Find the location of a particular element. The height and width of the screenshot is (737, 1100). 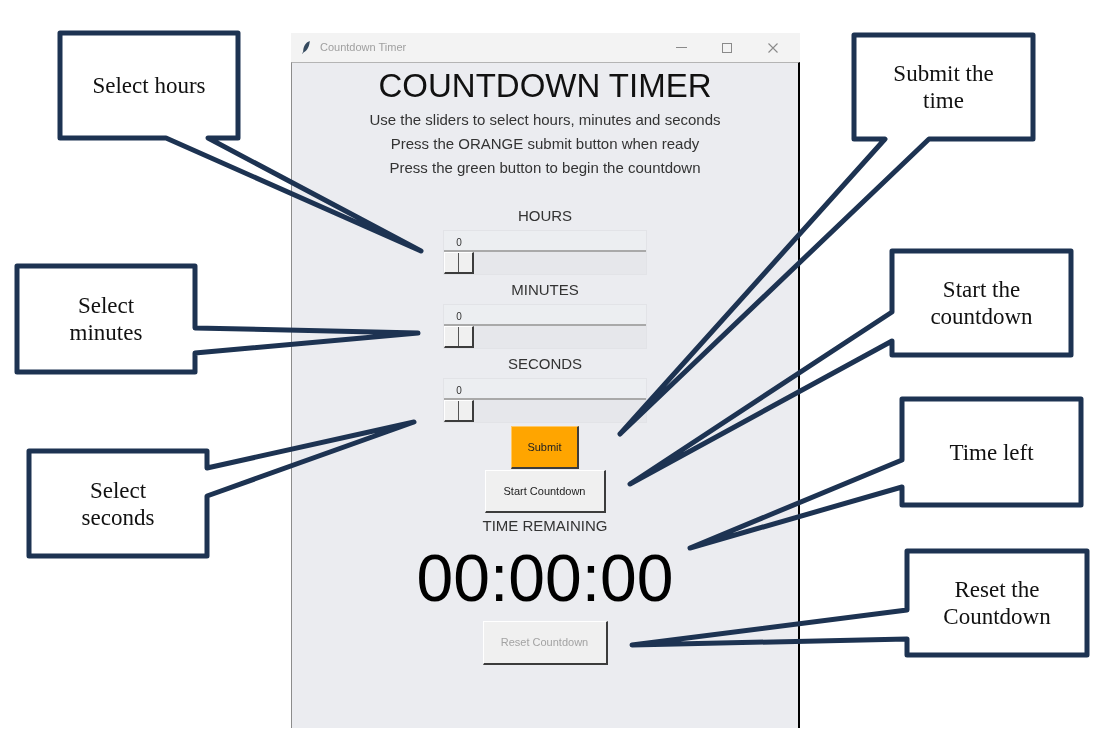

start-button: Start Countdown is located at coordinates (545, 491).